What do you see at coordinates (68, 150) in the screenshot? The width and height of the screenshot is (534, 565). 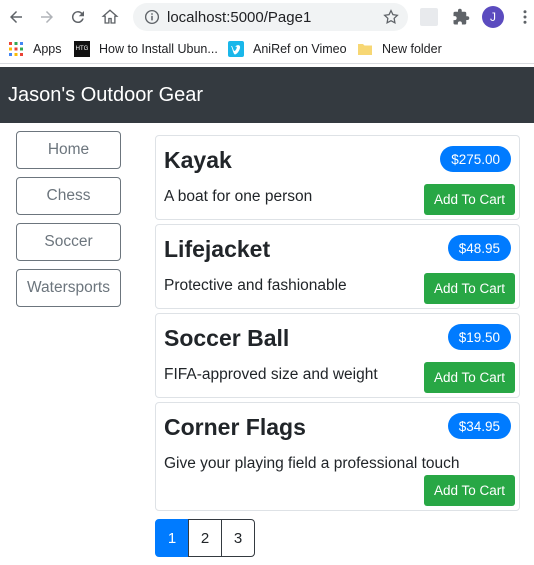 I see `category-home-button: Home` at bounding box center [68, 150].